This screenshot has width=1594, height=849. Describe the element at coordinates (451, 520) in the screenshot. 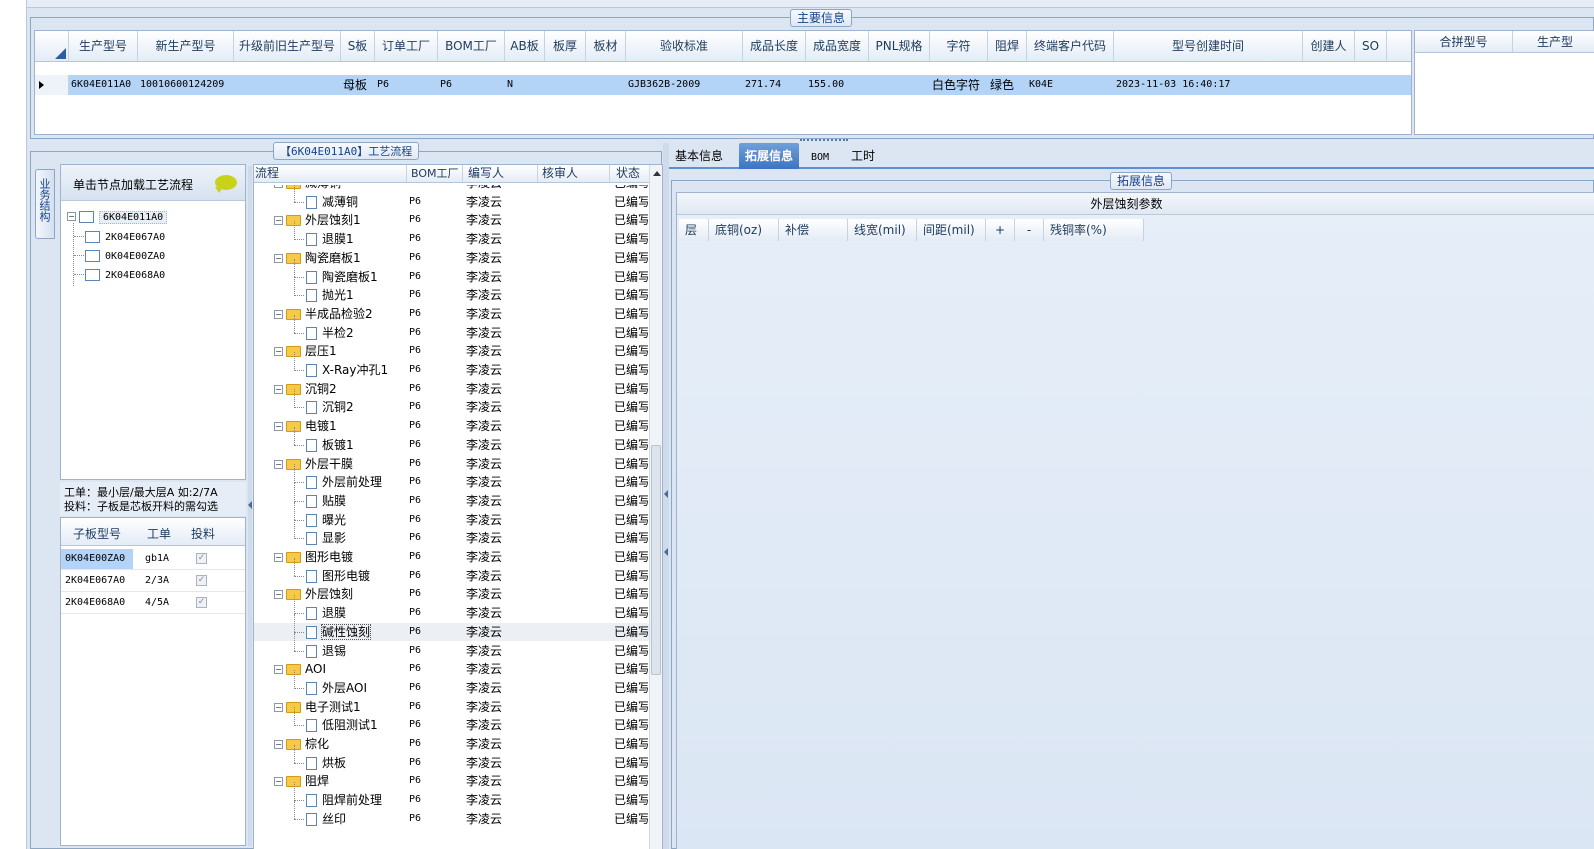

I see `flow-row: 曝光 P6 李凌云 已编写` at that location.